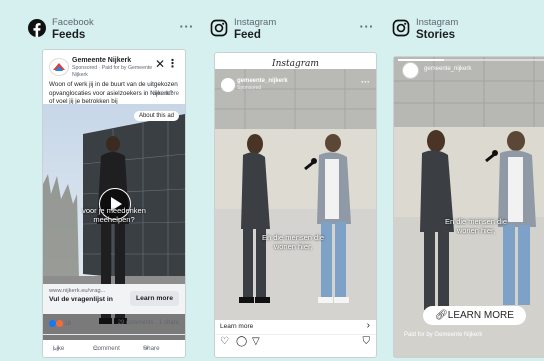 The image size is (544, 361). I want to click on ig-user-bar: gemeente_nijkerk Sponsored ···, so click(295, 85).